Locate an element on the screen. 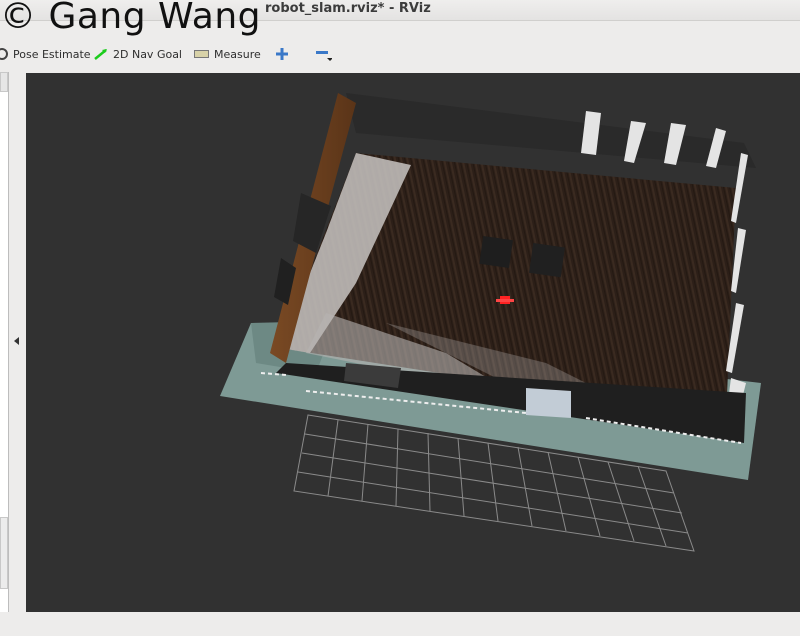 Image resolution: width=800 pixels, height=636 pixels. nav-goal-icon is located at coordinates (100, 54).